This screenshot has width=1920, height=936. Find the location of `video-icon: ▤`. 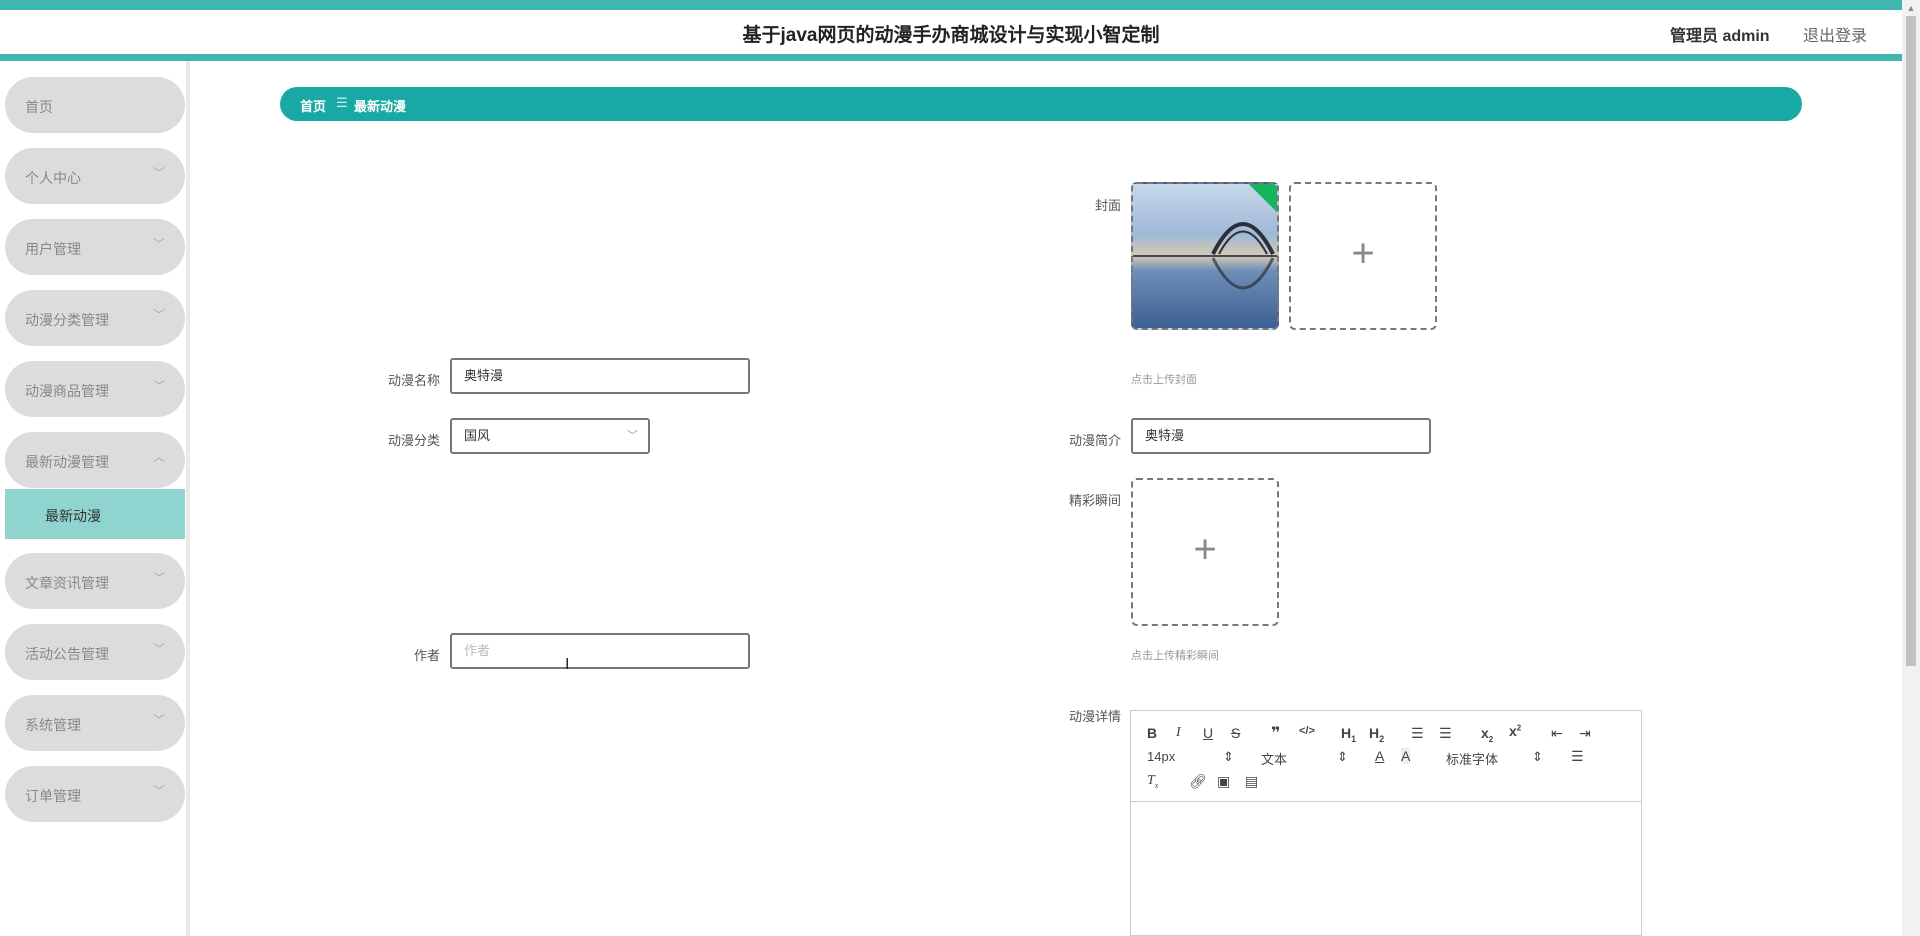

video-icon: ▤ is located at coordinates (1251, 781).